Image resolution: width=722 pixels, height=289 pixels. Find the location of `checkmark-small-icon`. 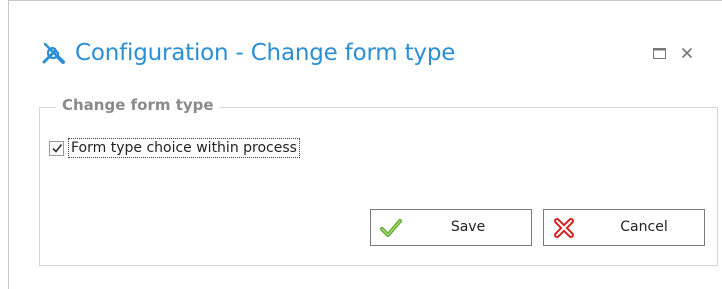

checkmark-small-icon is located at coordinates (56, 148).